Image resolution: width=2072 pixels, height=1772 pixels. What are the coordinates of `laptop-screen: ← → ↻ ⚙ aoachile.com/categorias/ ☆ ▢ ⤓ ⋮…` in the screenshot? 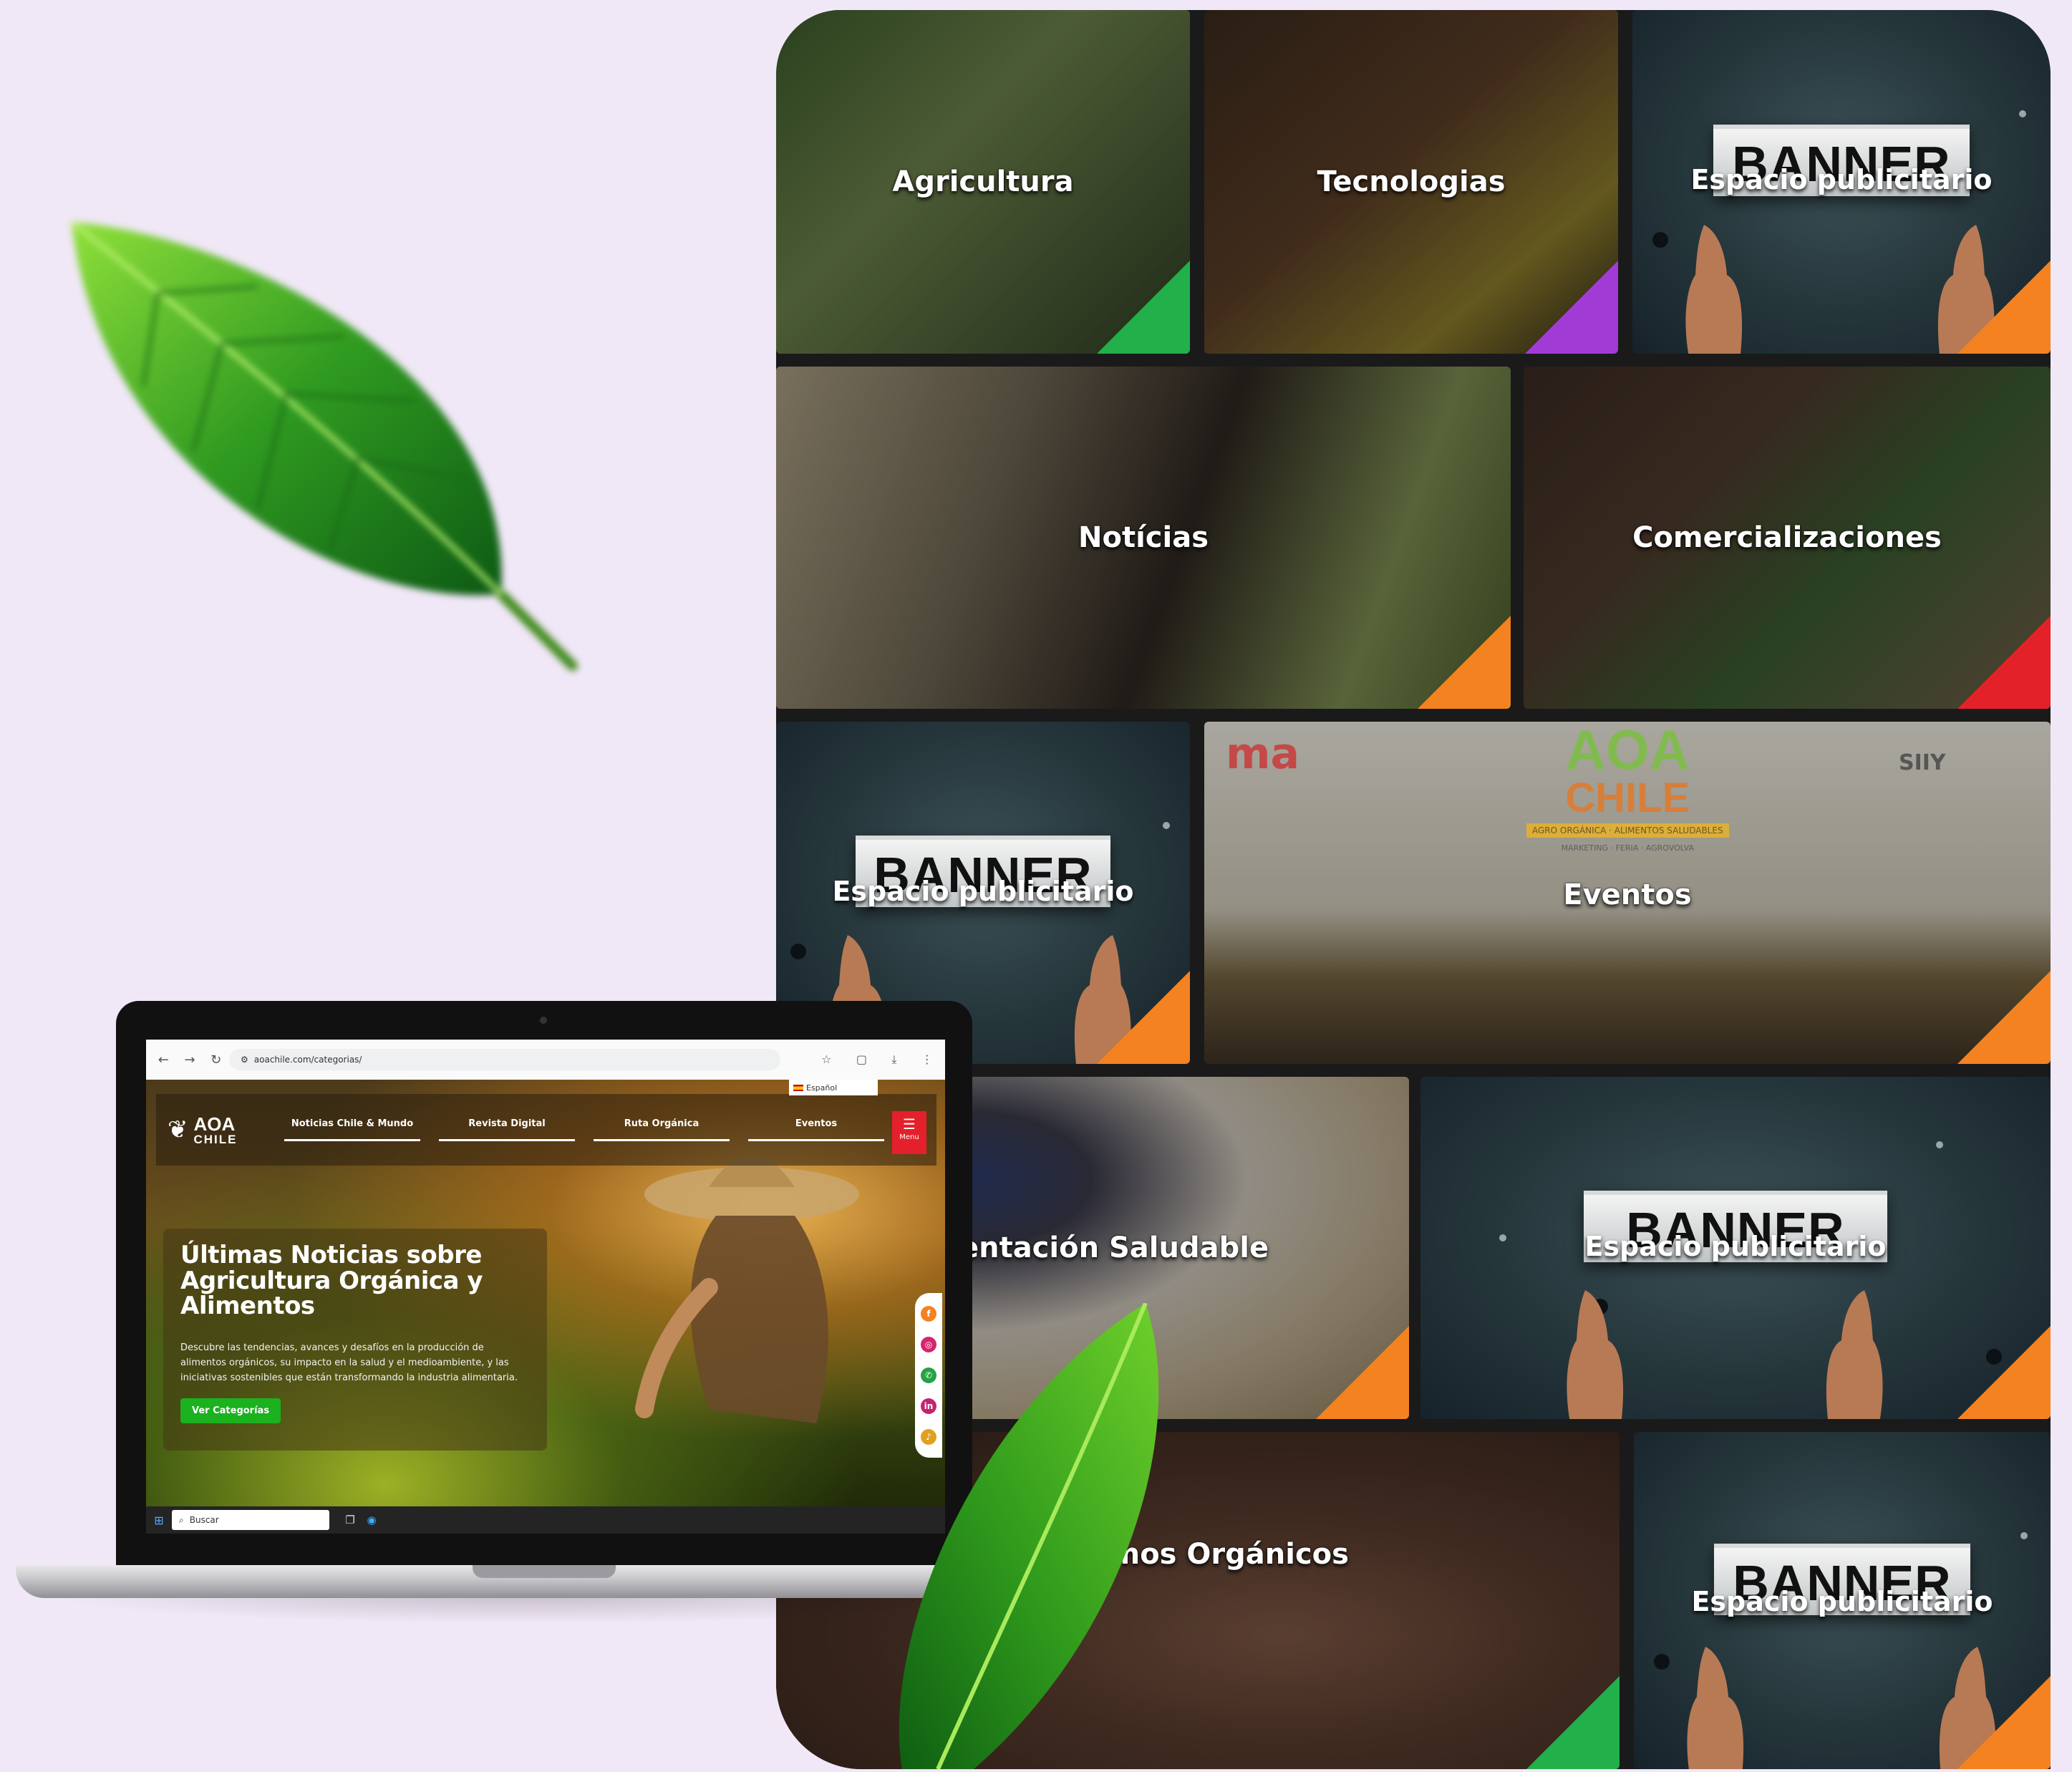 It's located at (545, 1287).